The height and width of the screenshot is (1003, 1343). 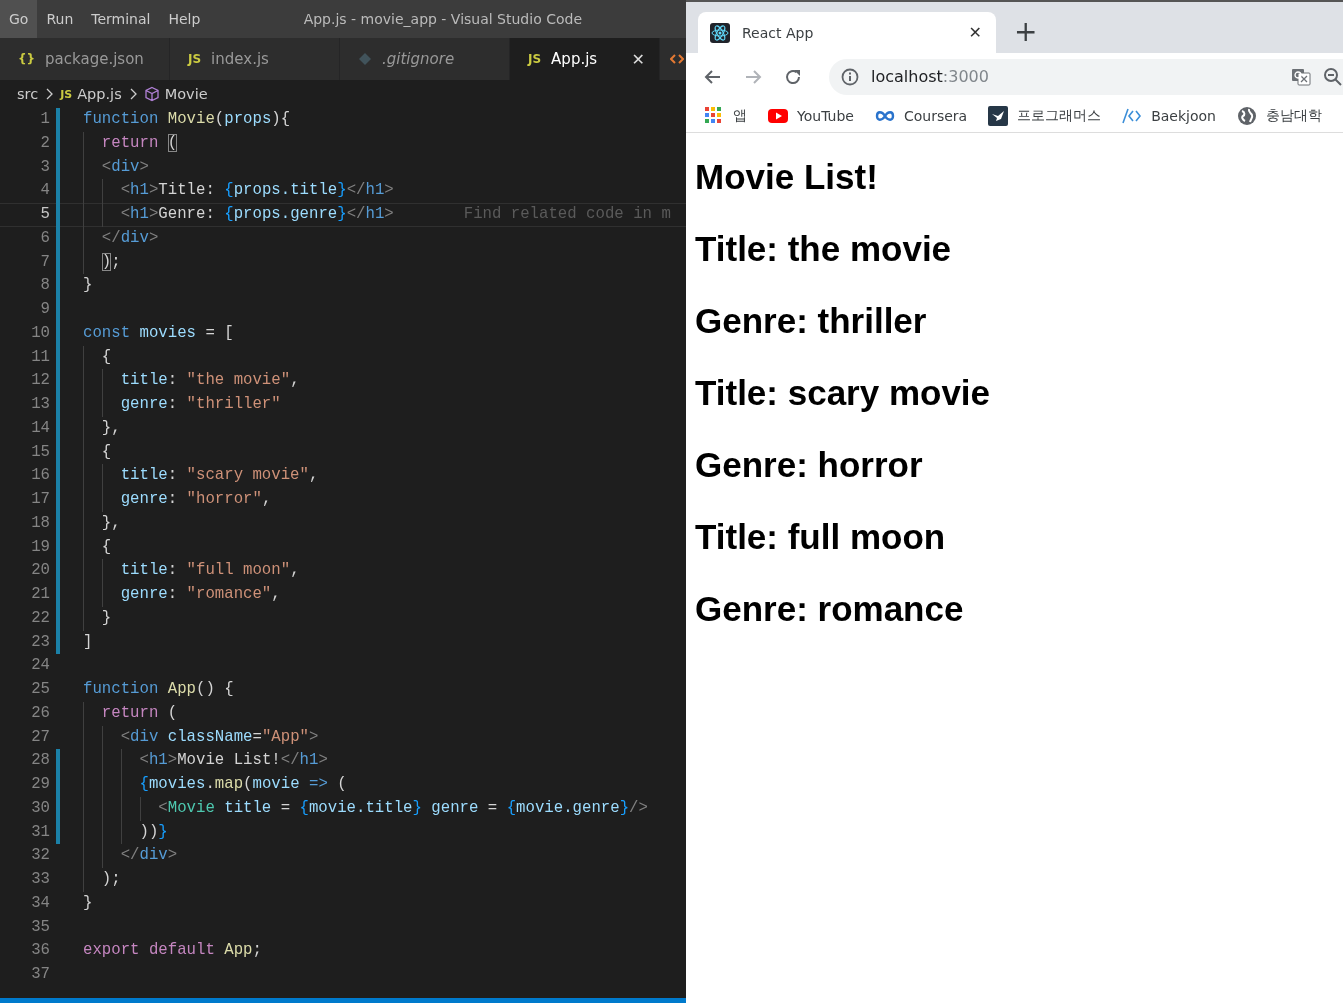 I want to click on editor-tab: {} package.json, so click(x=85, y=59).